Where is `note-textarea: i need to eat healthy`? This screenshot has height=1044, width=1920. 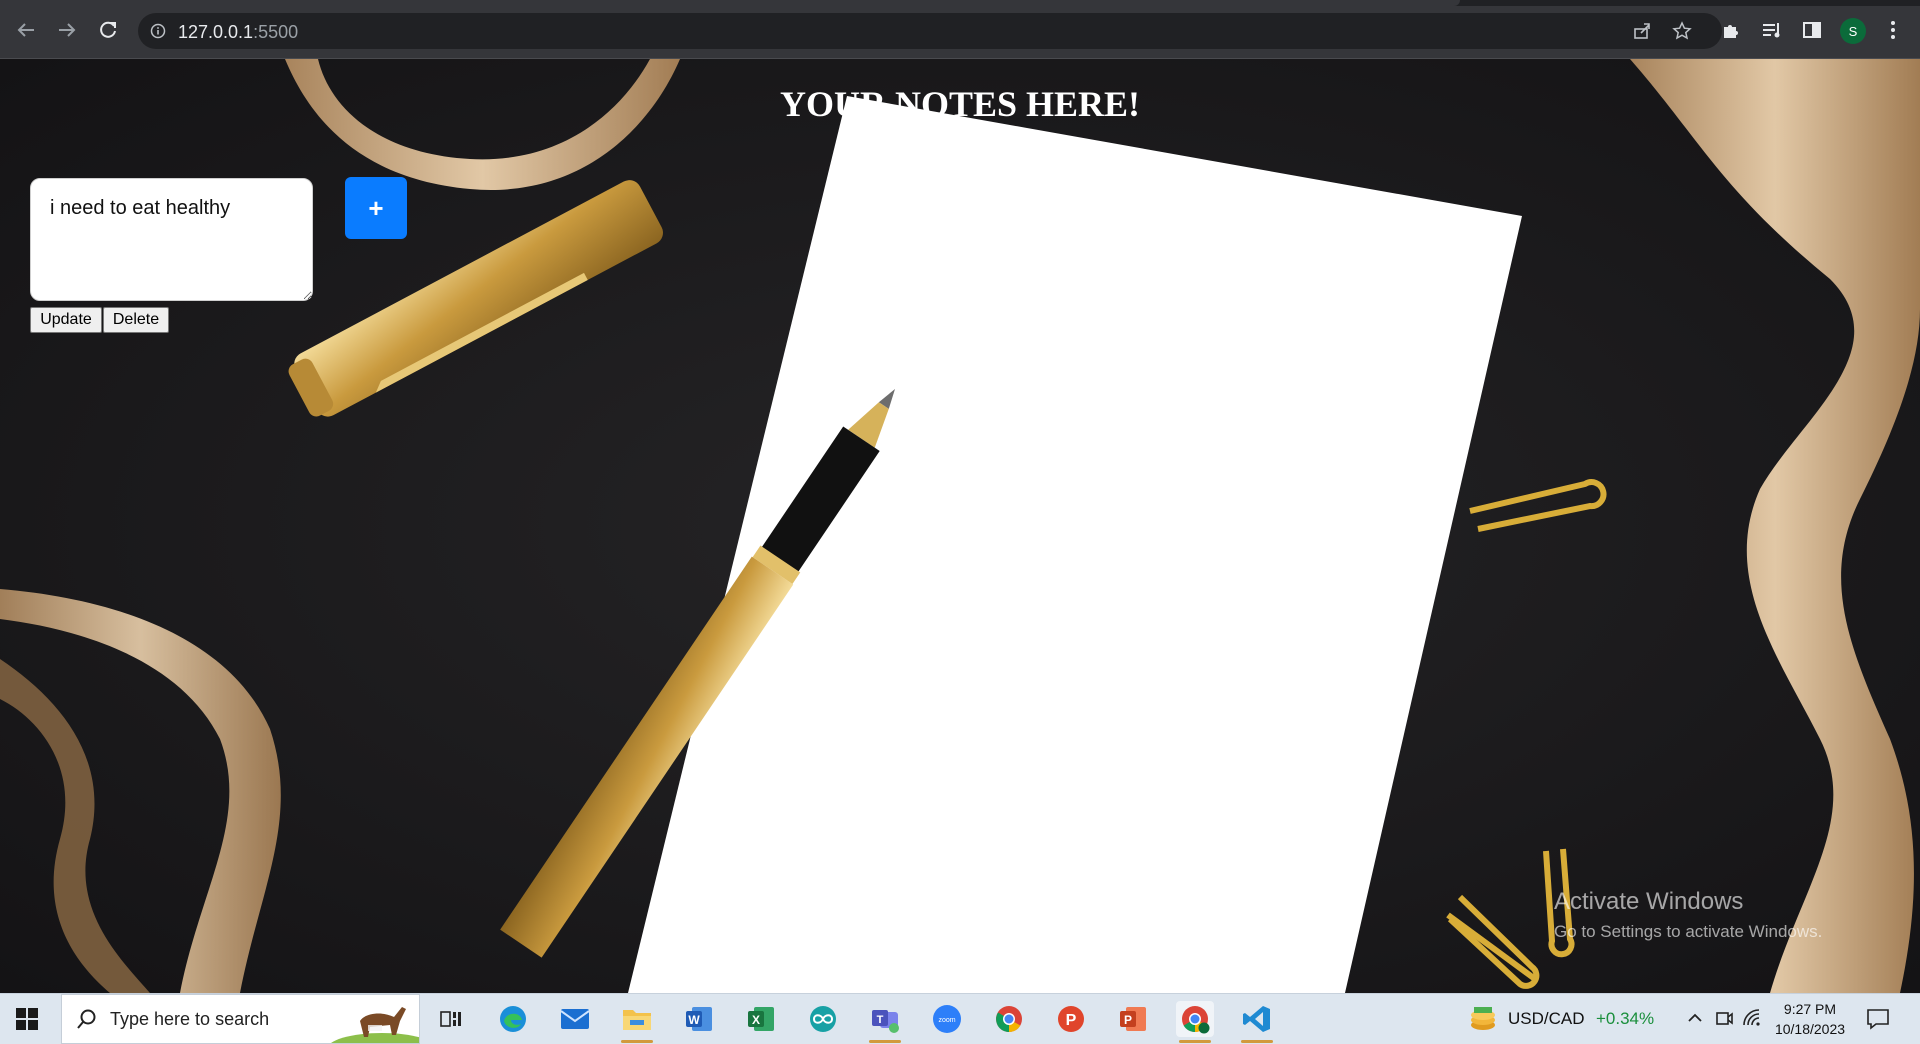
note-textarea: i need to eat healthy is located at coordinates (171, 239).